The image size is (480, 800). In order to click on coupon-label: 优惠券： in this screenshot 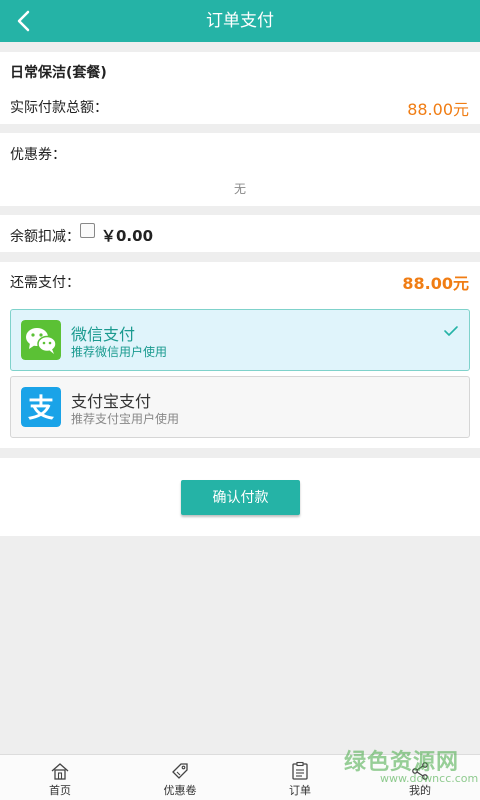, I will do `click(38, 155)`.